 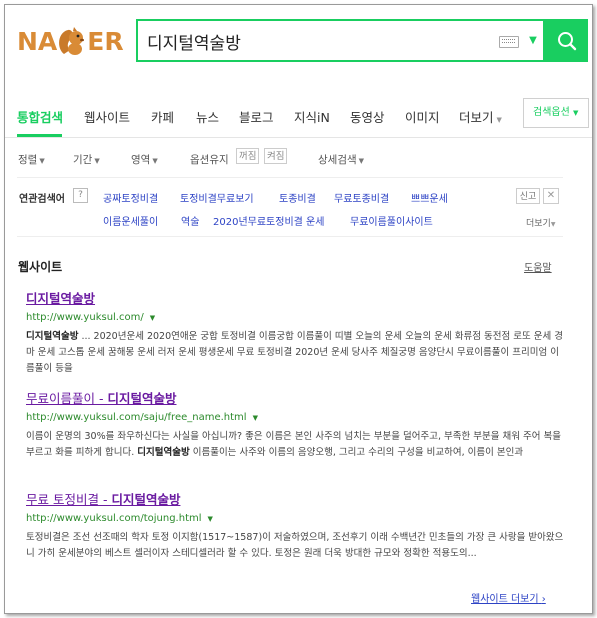 What do you see at coordinates (39, 135) in the screenshot?
I see `active-tab-indicator` at bounding box center [39, 135].